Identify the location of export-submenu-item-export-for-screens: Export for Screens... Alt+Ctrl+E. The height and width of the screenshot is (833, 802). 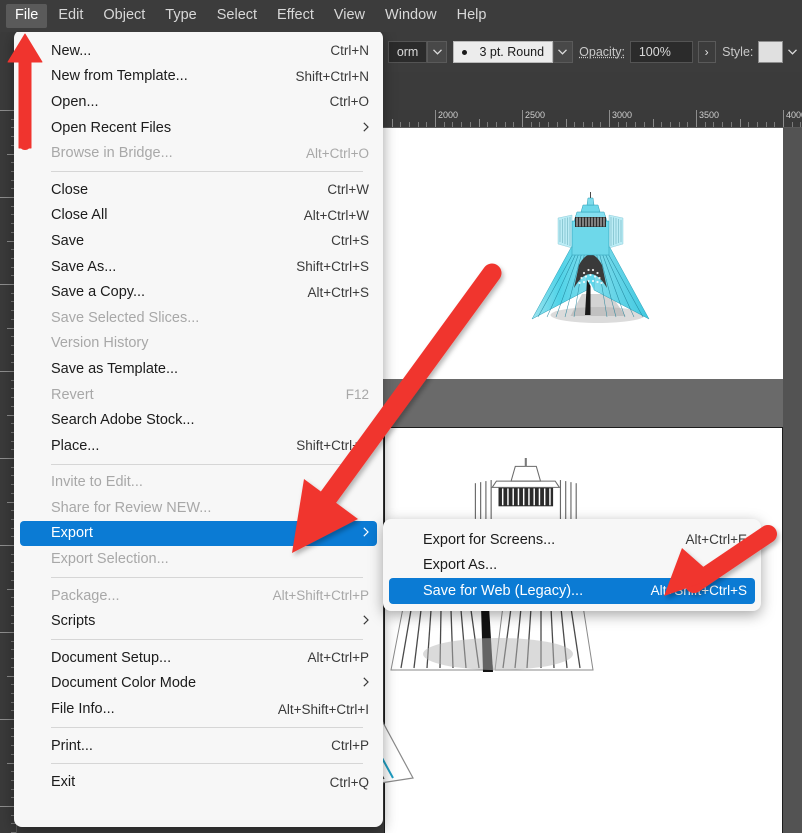
(572, 540).